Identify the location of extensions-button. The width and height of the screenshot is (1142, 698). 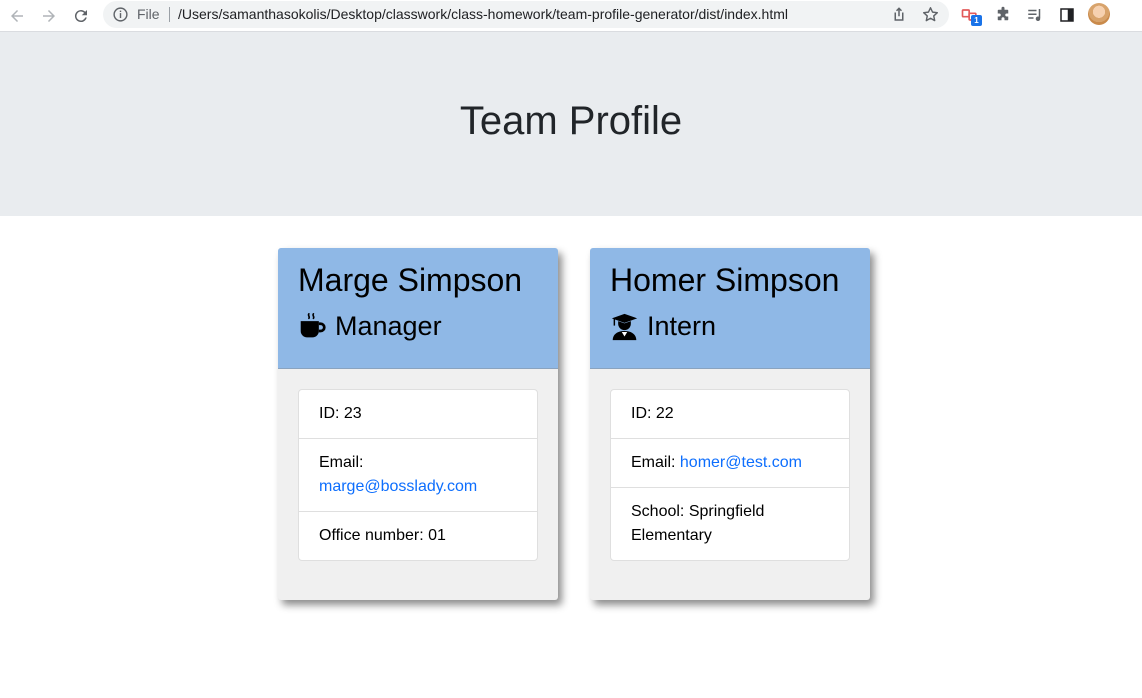
(1003, 15).